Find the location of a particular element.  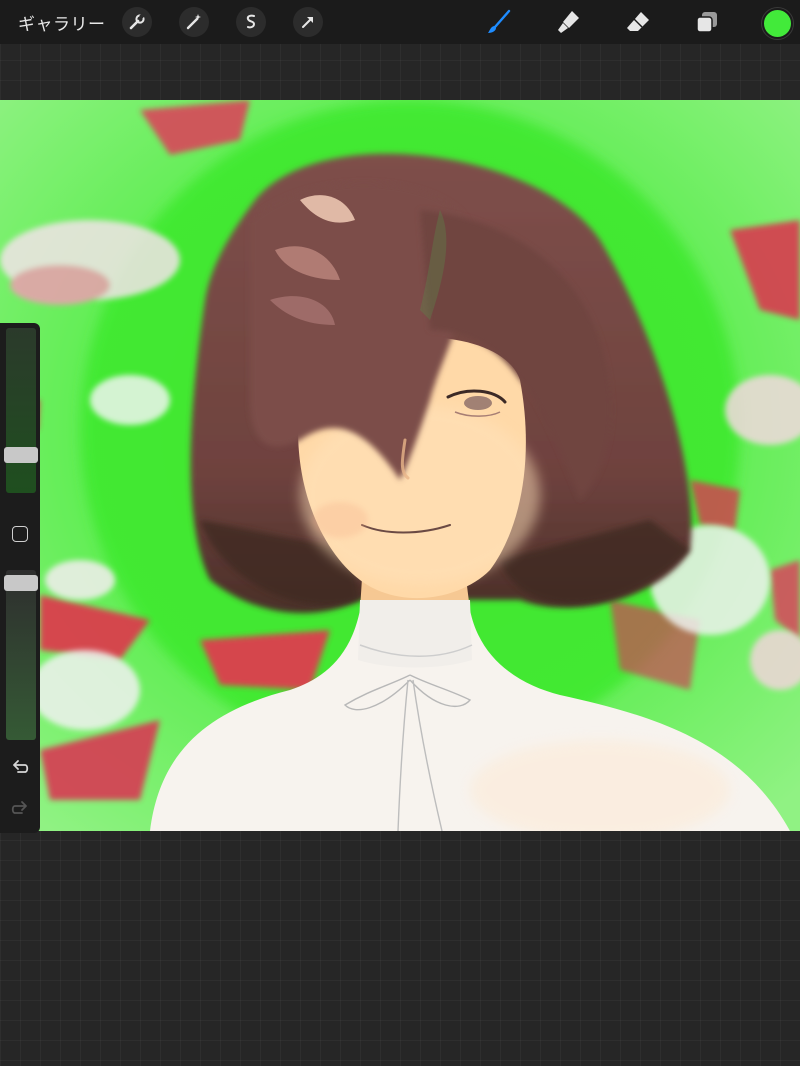

selection-icon is located at coordinates (251, 21).